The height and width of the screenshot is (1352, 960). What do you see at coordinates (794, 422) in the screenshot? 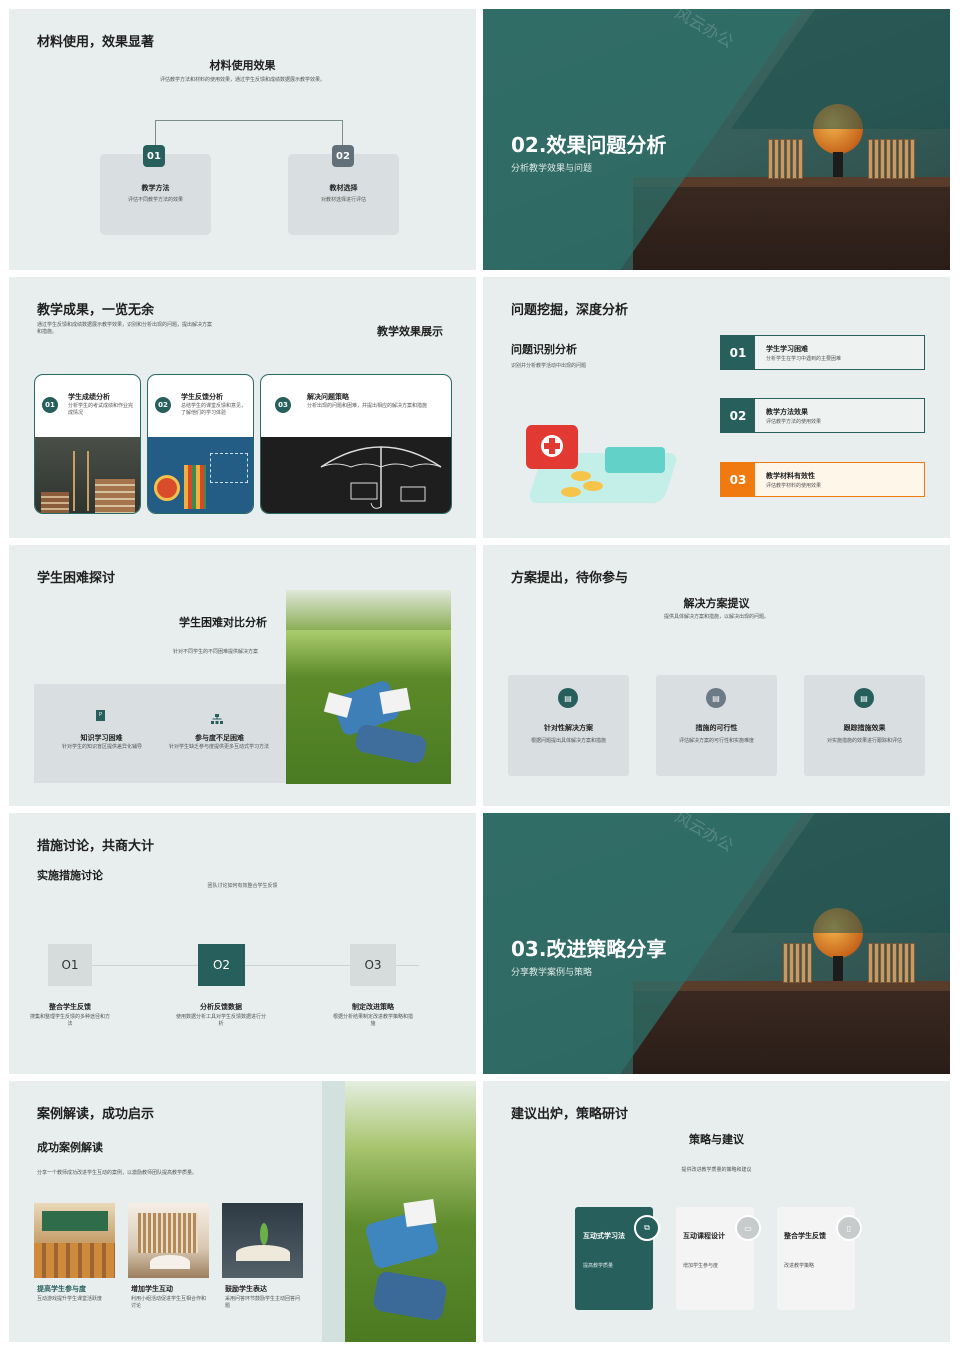
I see `item-text: 评估教学方法的使用效果` at bounding box center [794, 422].